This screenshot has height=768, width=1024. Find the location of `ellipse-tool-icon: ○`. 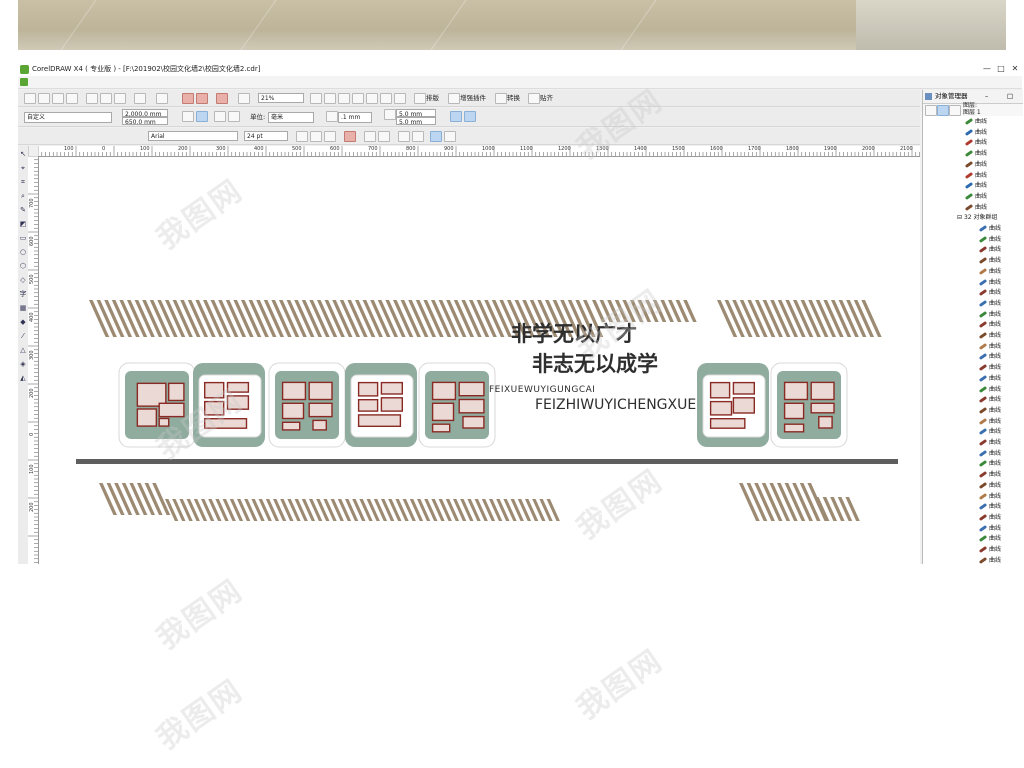

ellipse-tool-icon: ○ is located at coordinates (23, 252).